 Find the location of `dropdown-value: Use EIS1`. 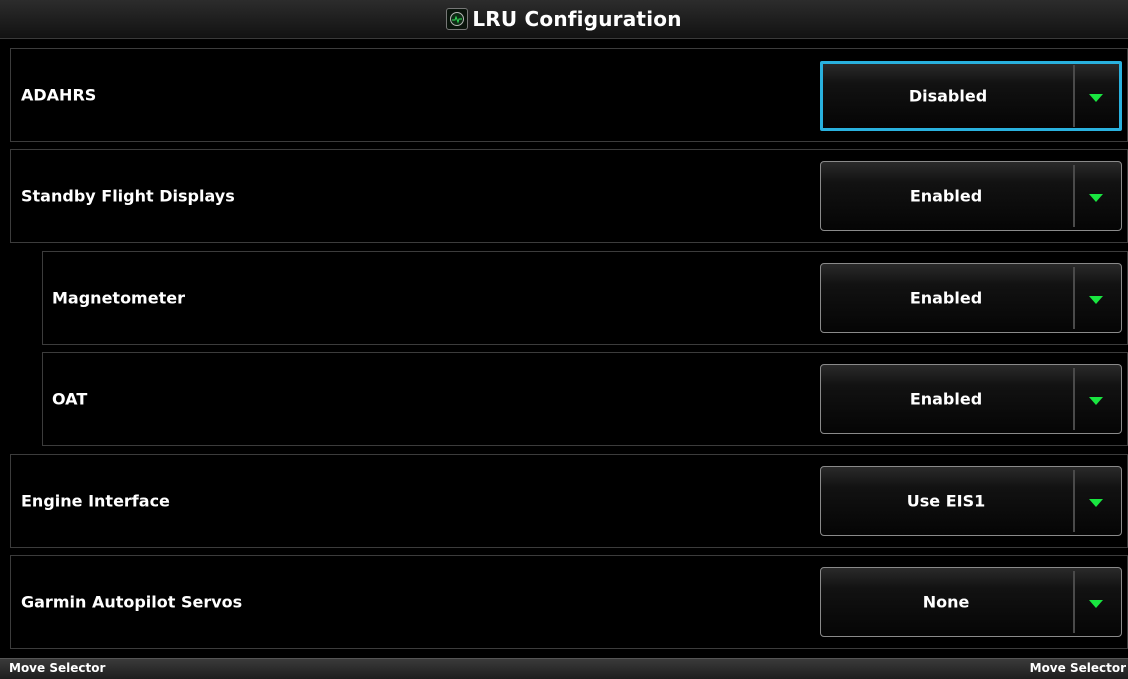

dropdown-value: Use EIS1 is located at coordinates (946, 501).